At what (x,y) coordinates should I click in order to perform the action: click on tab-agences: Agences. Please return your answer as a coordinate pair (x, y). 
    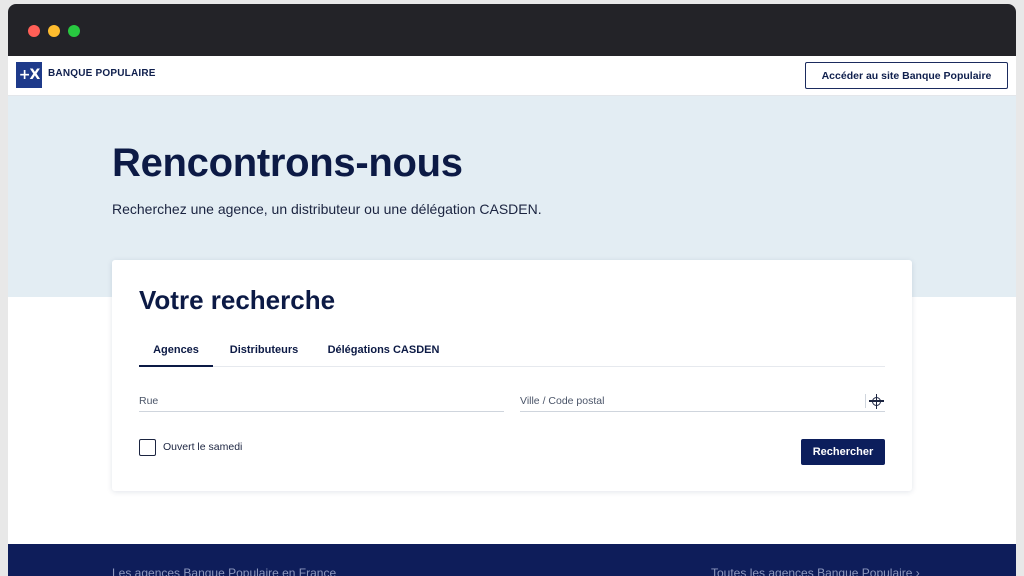
    Looking at the image, I should click on (176, 351).